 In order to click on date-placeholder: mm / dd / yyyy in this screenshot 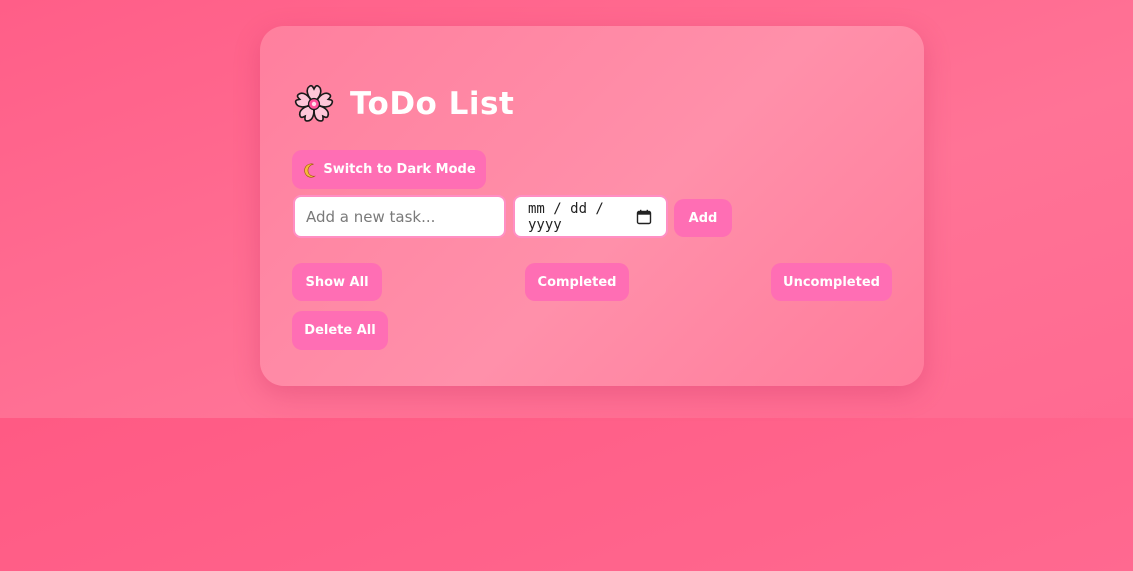, I will do `click(566, 216)`.